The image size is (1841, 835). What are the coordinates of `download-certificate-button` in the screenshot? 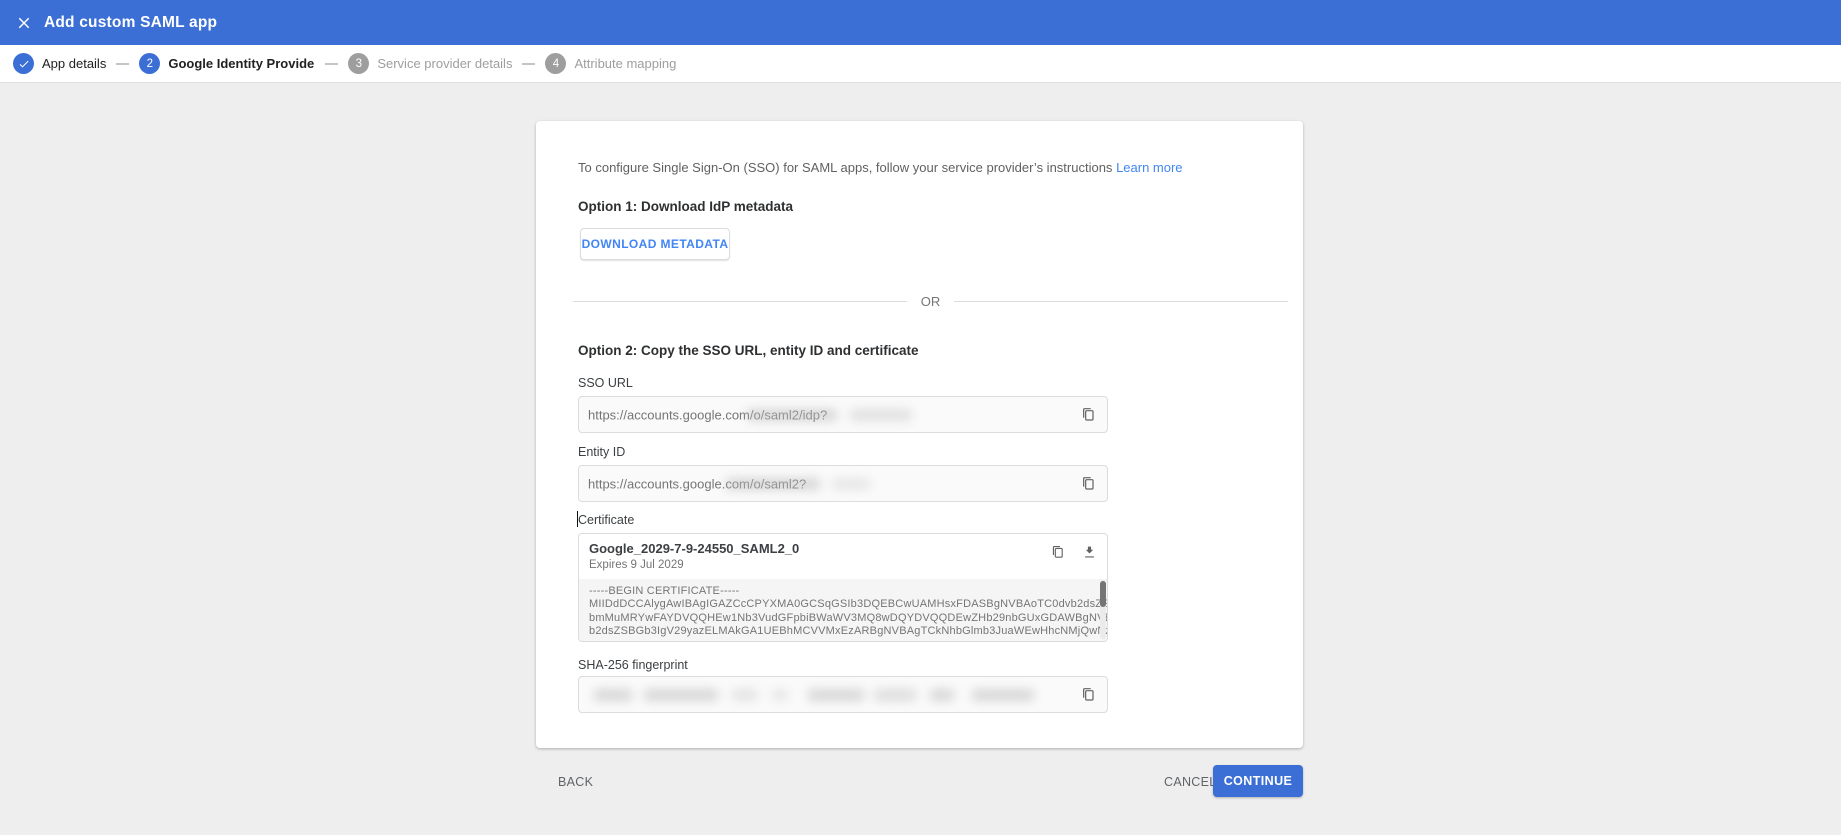 It's located at (1089, 552).